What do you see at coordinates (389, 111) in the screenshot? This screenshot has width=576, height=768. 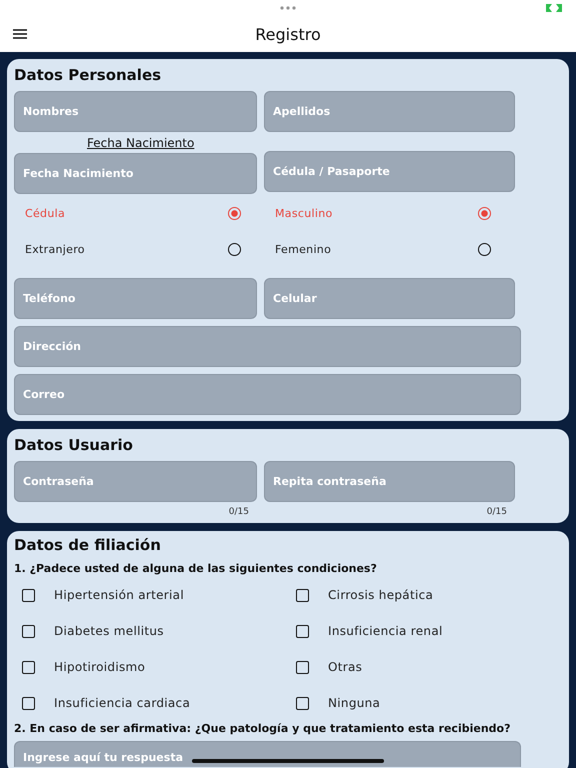 I see `input-field: Apellidos` at bounding box center [389, 111].